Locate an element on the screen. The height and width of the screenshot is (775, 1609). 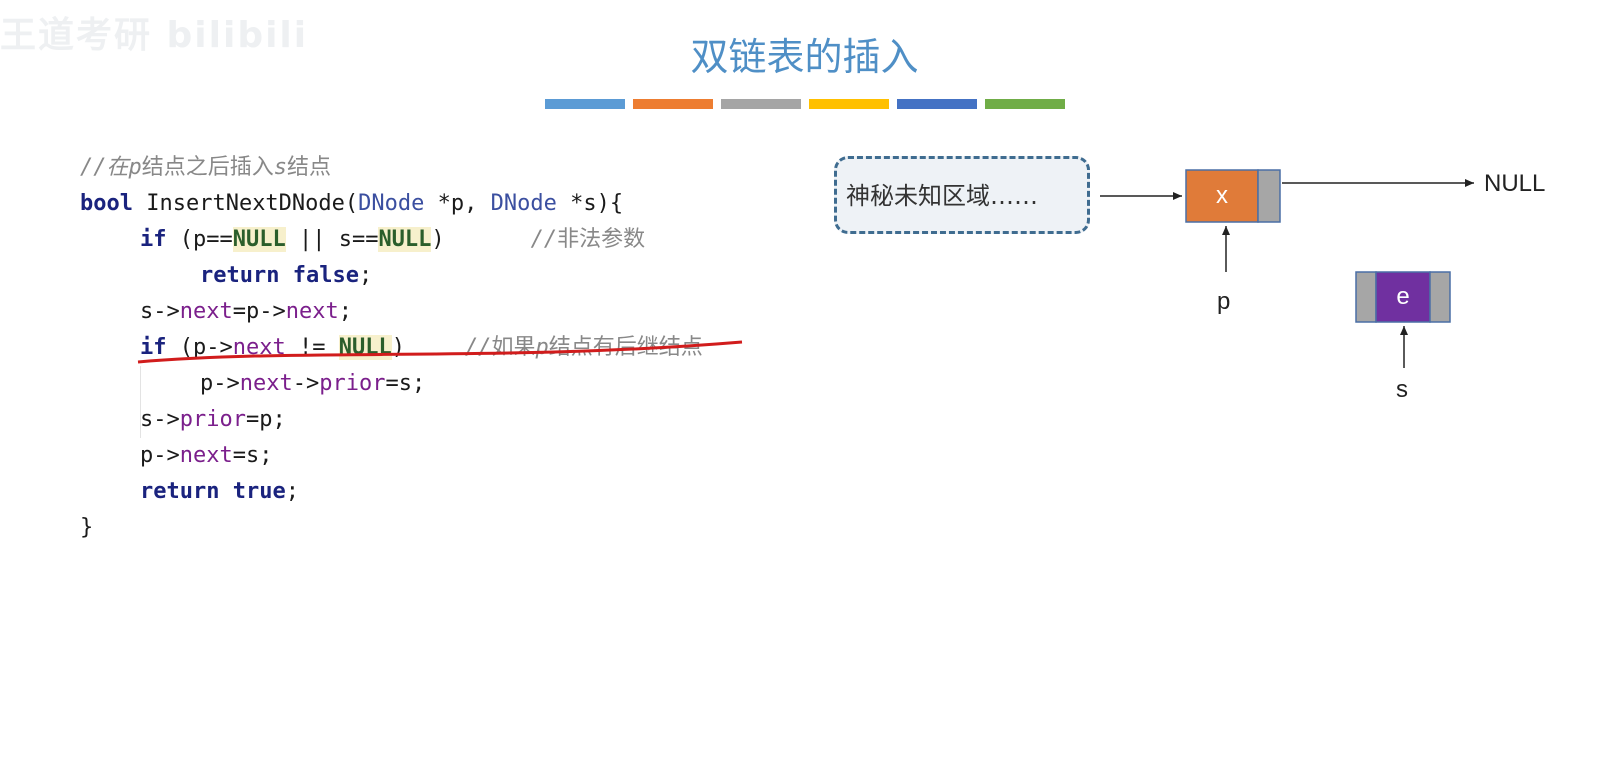
node-e-next-field is located at coordinates (1440, 297).